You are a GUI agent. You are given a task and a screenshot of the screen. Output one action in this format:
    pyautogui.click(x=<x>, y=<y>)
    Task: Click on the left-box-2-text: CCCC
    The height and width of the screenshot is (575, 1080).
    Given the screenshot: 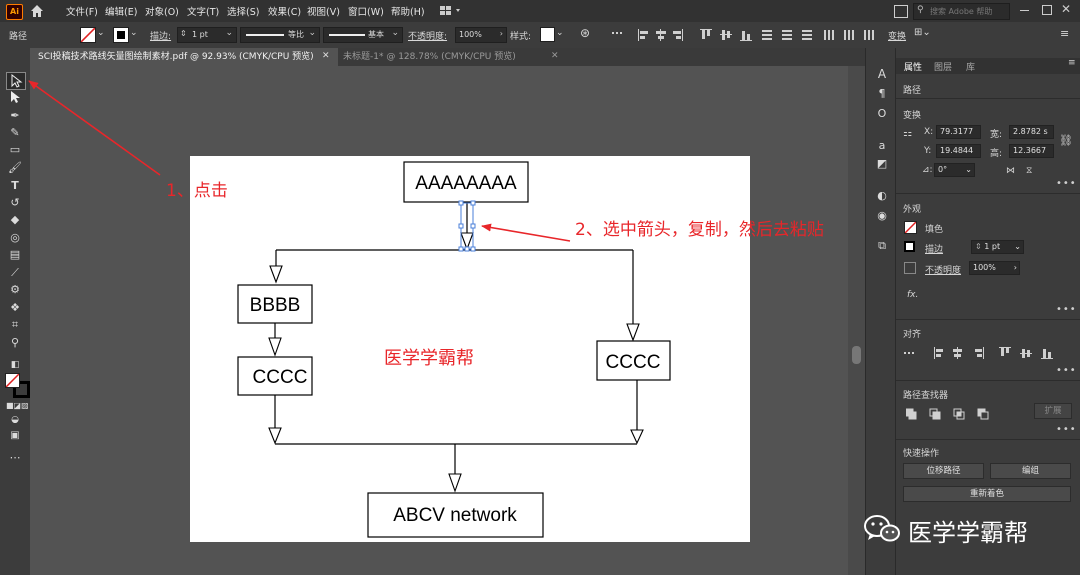 What is the action you would take?
    pyautogui.click(x=280, y=377)
    